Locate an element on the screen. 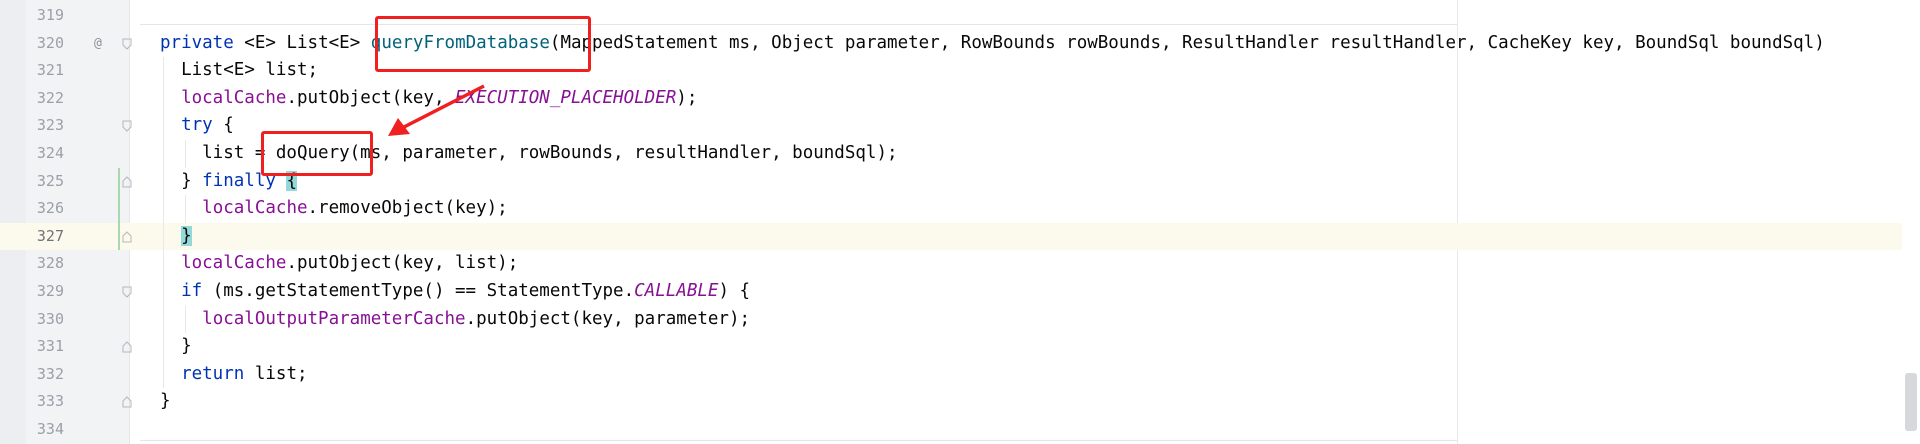  arrow-shaft is located at coordinates (443, 107).